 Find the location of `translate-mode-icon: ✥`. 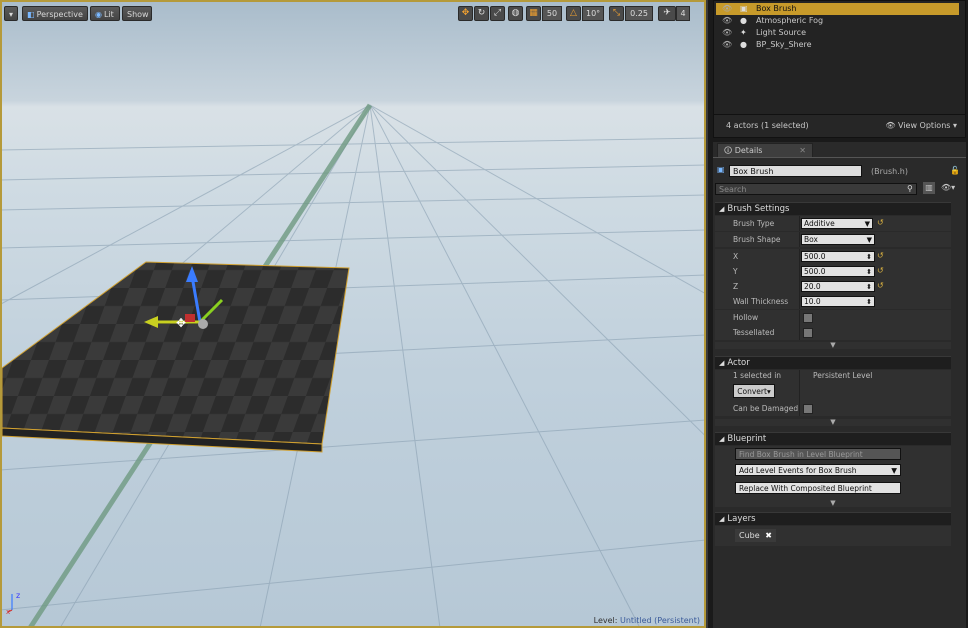

translate-mode-icon: ✥ is located at coordinates (465, 13).